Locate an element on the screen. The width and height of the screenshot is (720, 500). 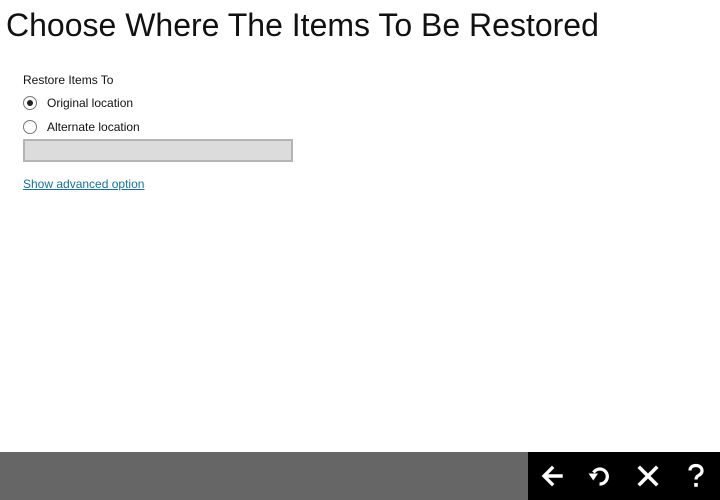
arrow-left-icon is located at coordinates (552, 476).